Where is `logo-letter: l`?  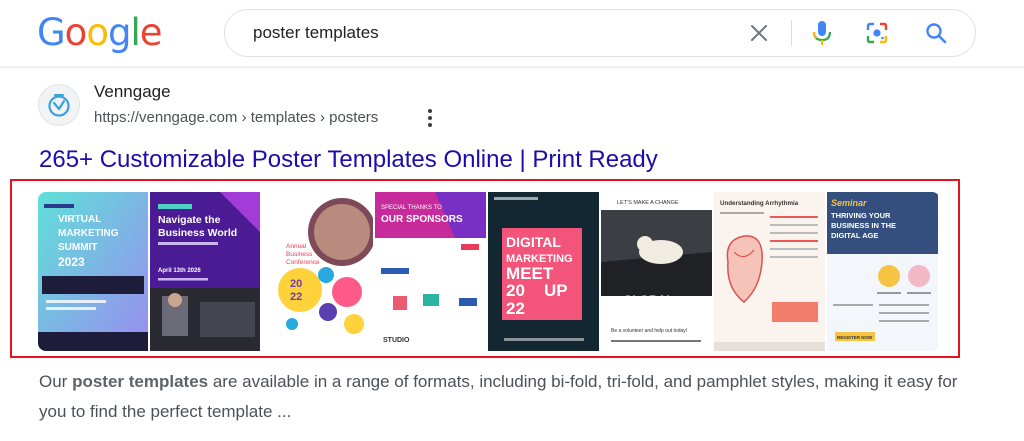 logo-letter: l is located at coordinates (135, 32).